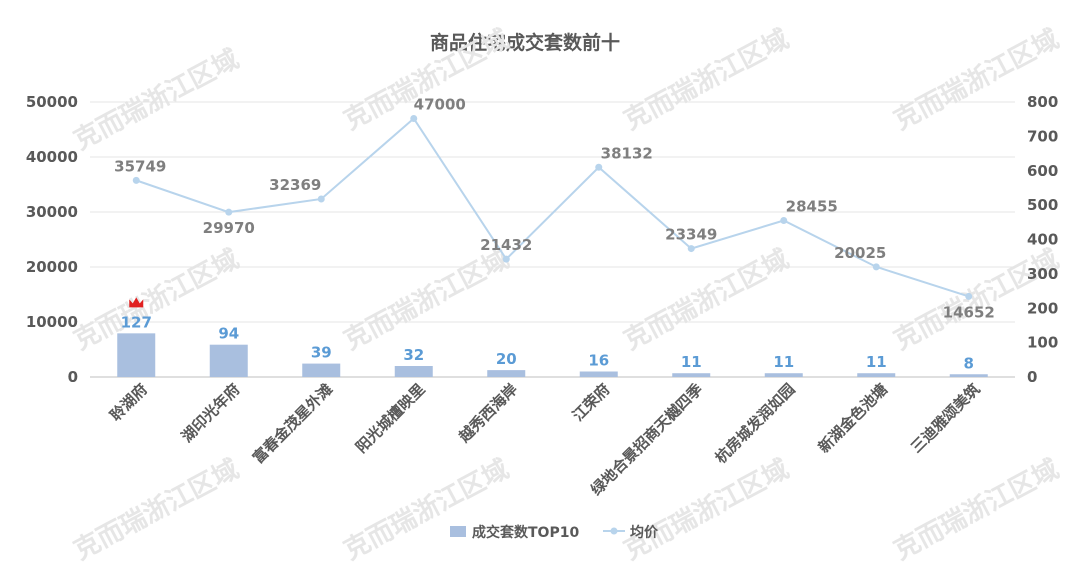 This screenshot has width=1080, height=571. Describe the element at coordinates (73, 377) in the screenshot. I see `left-axis-tick-label: 0` at that location.